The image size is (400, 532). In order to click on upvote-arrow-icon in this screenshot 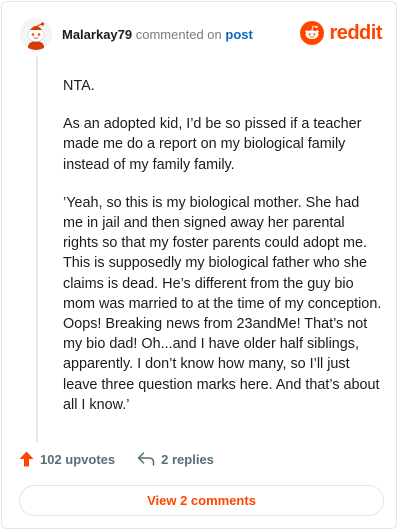, I will do `click(26, 459)`.